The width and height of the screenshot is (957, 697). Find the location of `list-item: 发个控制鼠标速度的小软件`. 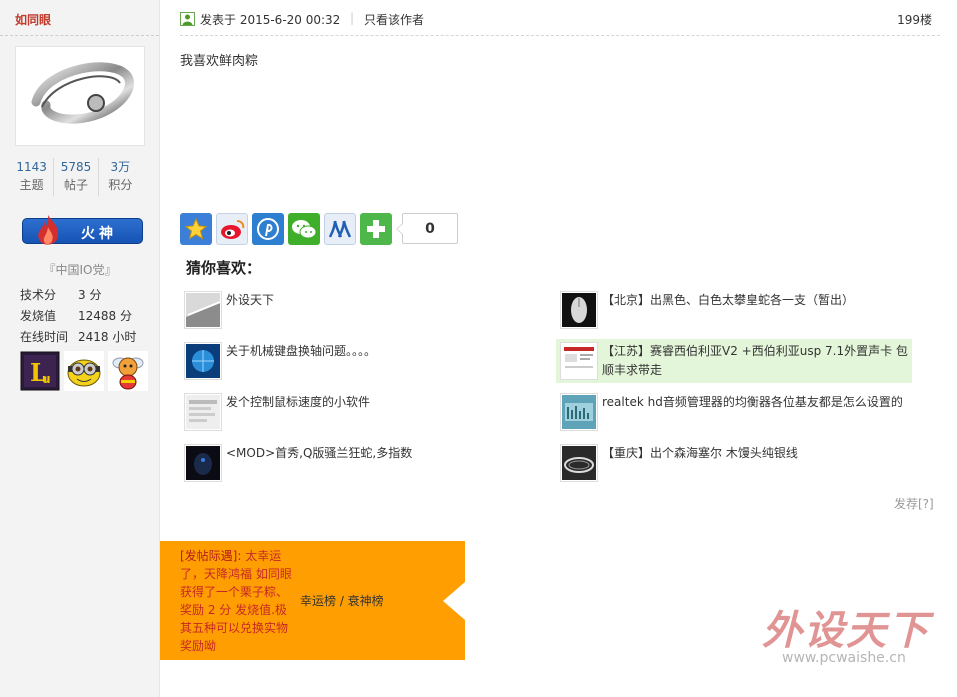

list-item: 发个控制鼠标速度的小软件 is located at coordinates (358, 412).